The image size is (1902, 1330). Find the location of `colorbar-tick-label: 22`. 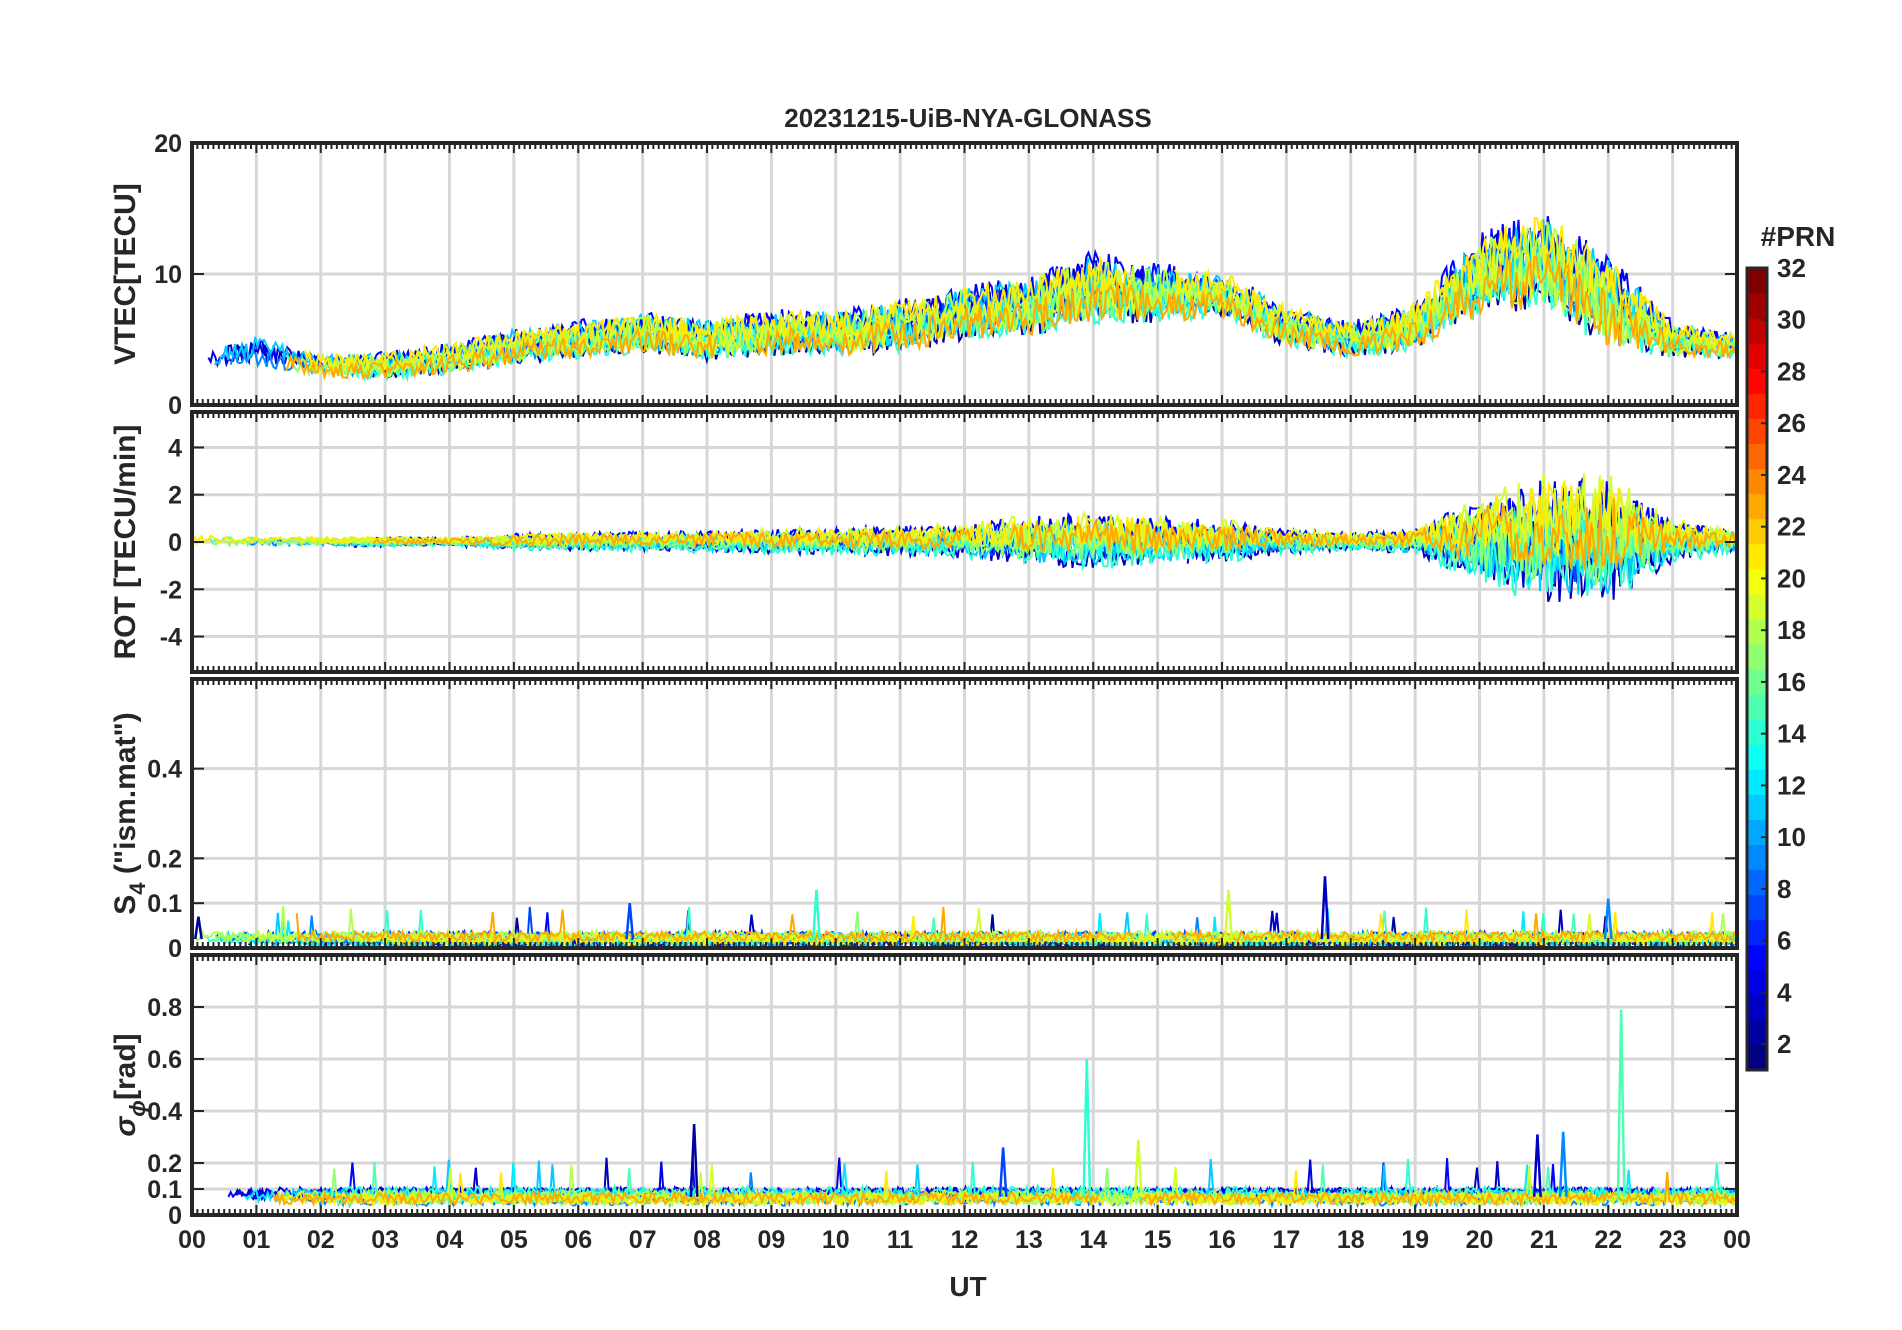

colorbar-tick-label: 22 is located at coordinates (1791, 527).